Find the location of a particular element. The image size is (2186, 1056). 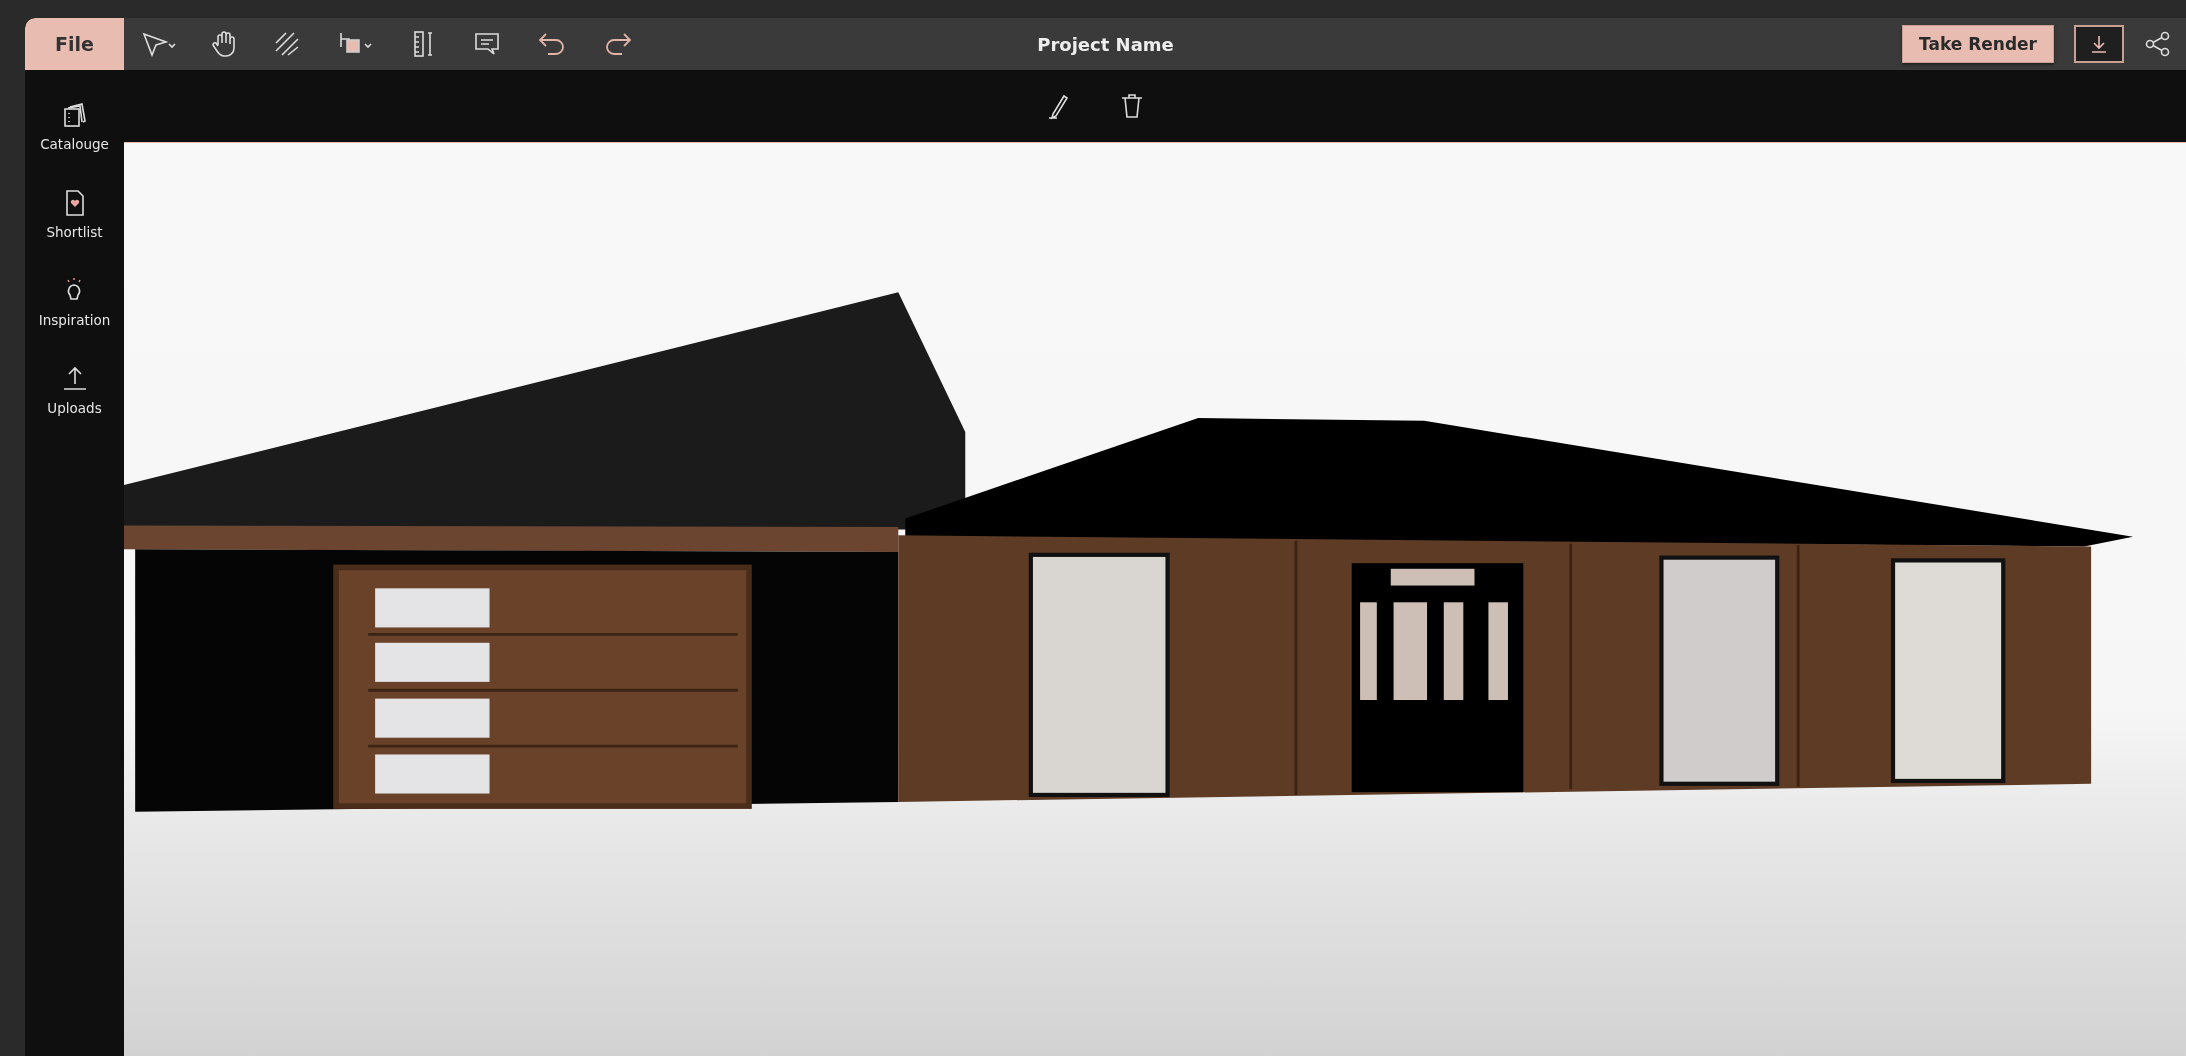

sidebar-item-label: Catalouge is located at coordinates (74, 144).